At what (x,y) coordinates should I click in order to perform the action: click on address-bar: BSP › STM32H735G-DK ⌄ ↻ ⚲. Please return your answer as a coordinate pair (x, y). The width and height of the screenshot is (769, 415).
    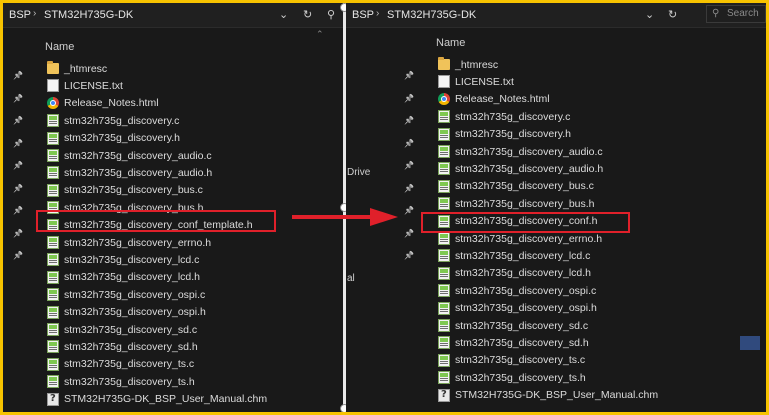
    Looking at the image, I should click on (173, 15).